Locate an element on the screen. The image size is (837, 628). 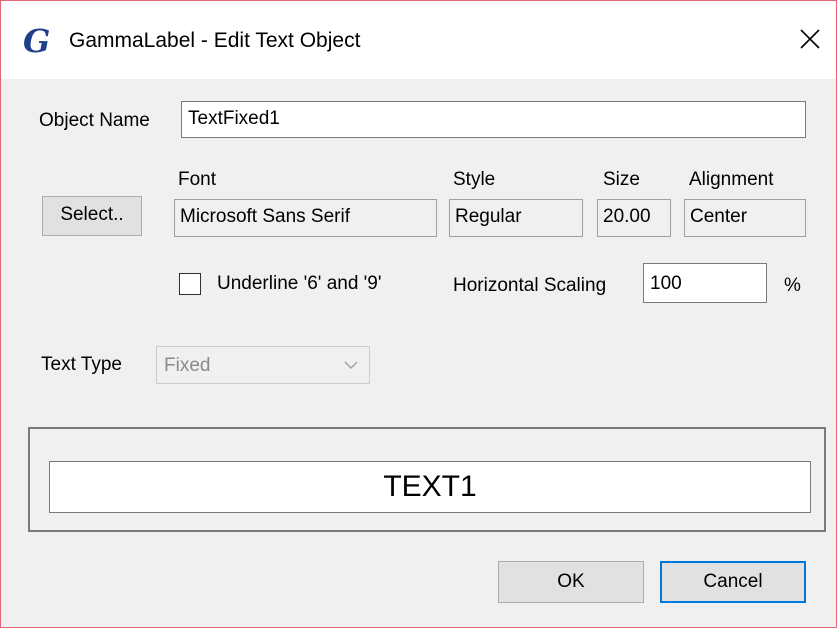
preview-text: TEXT1 is located at coordinates (430, 487).